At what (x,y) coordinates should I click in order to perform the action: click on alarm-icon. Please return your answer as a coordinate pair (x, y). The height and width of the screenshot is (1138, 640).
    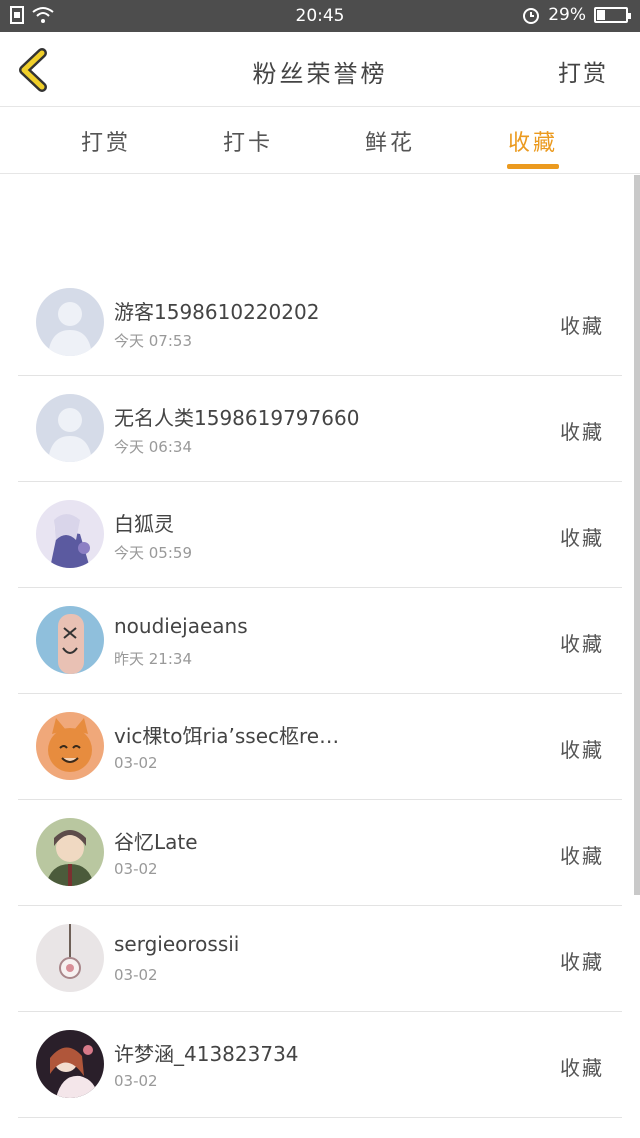
    Looking at the image, I should click on (531, 16).